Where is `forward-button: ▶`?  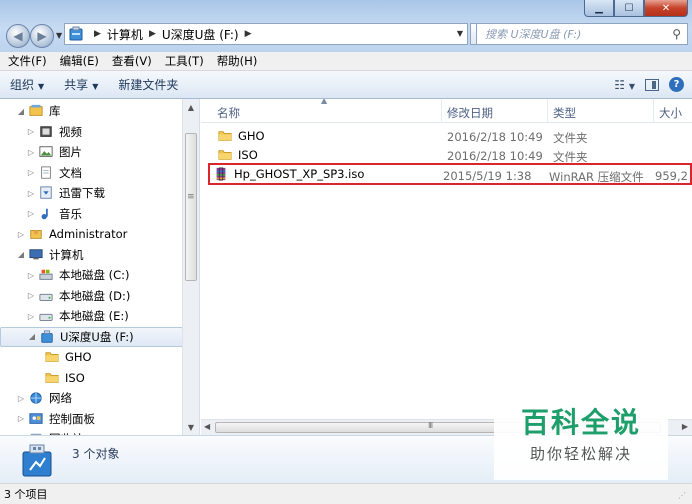
forward-button: ▶ is located at coordinates (42, 36).